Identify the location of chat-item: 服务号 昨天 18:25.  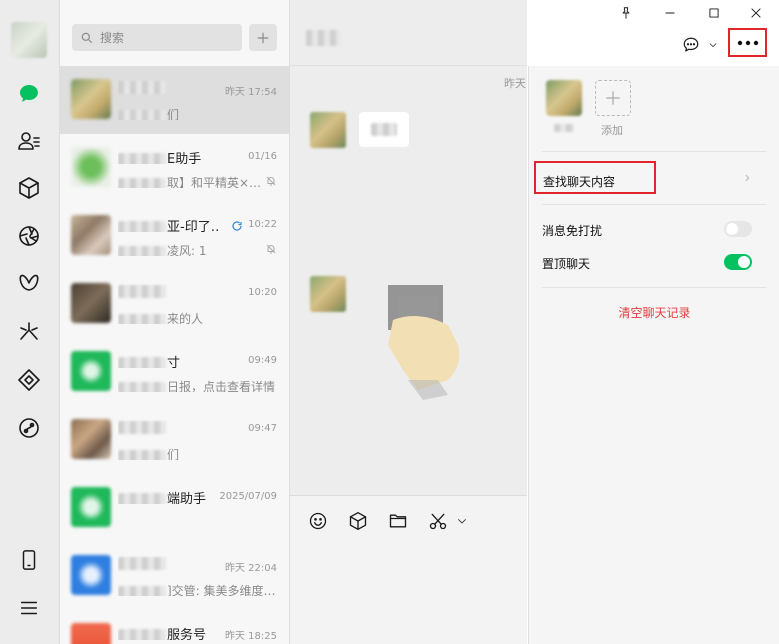
(174, 627).